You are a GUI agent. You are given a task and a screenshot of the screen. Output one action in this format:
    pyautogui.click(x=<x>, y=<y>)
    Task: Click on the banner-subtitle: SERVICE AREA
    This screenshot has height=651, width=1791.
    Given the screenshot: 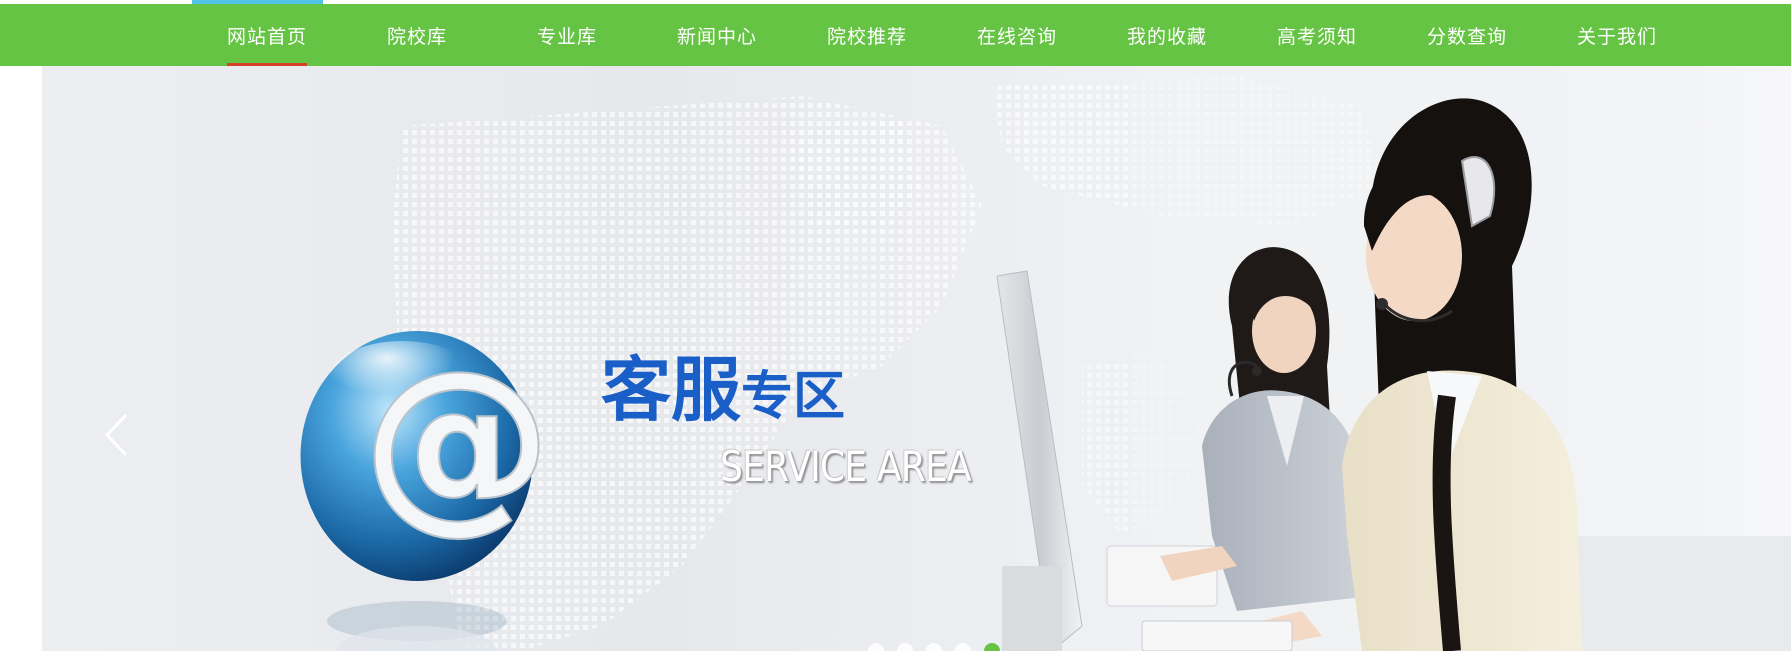 What is the action you would take?
    pyautogui.click(x=846, y=466)
    